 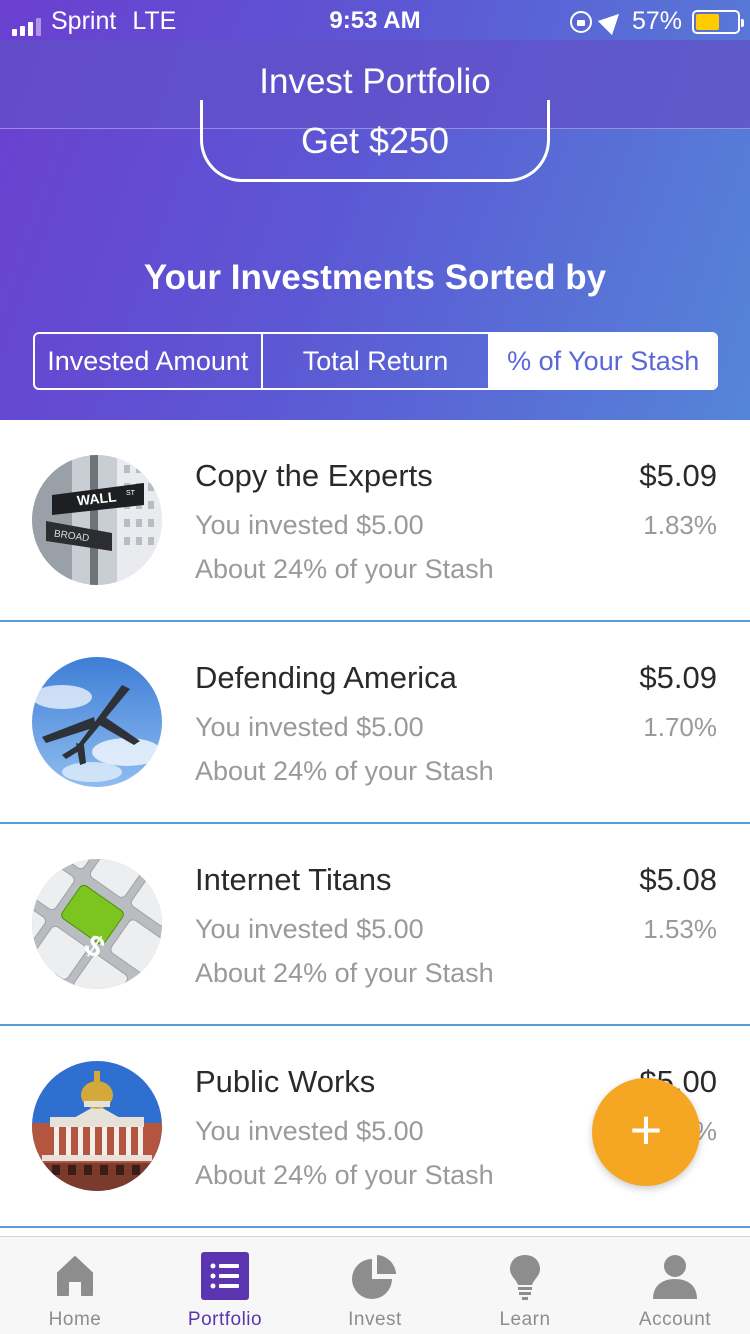 I want to click on state-house-dome-image, so click(x=97, y=1126).